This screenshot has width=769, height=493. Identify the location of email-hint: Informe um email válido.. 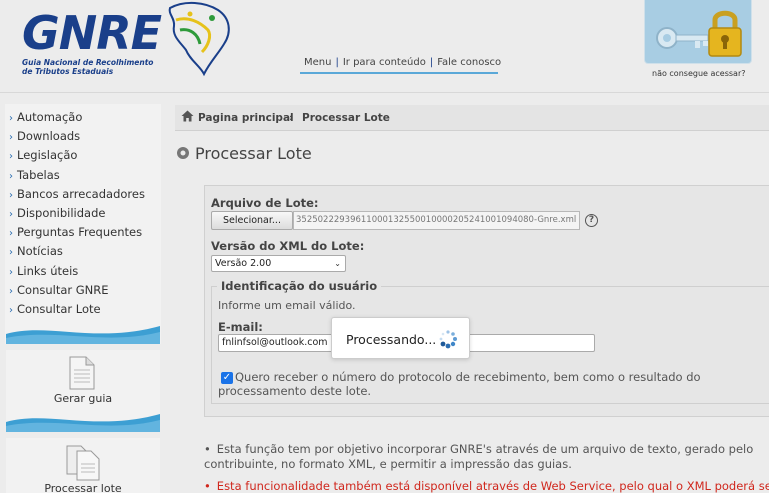
(287, 305).